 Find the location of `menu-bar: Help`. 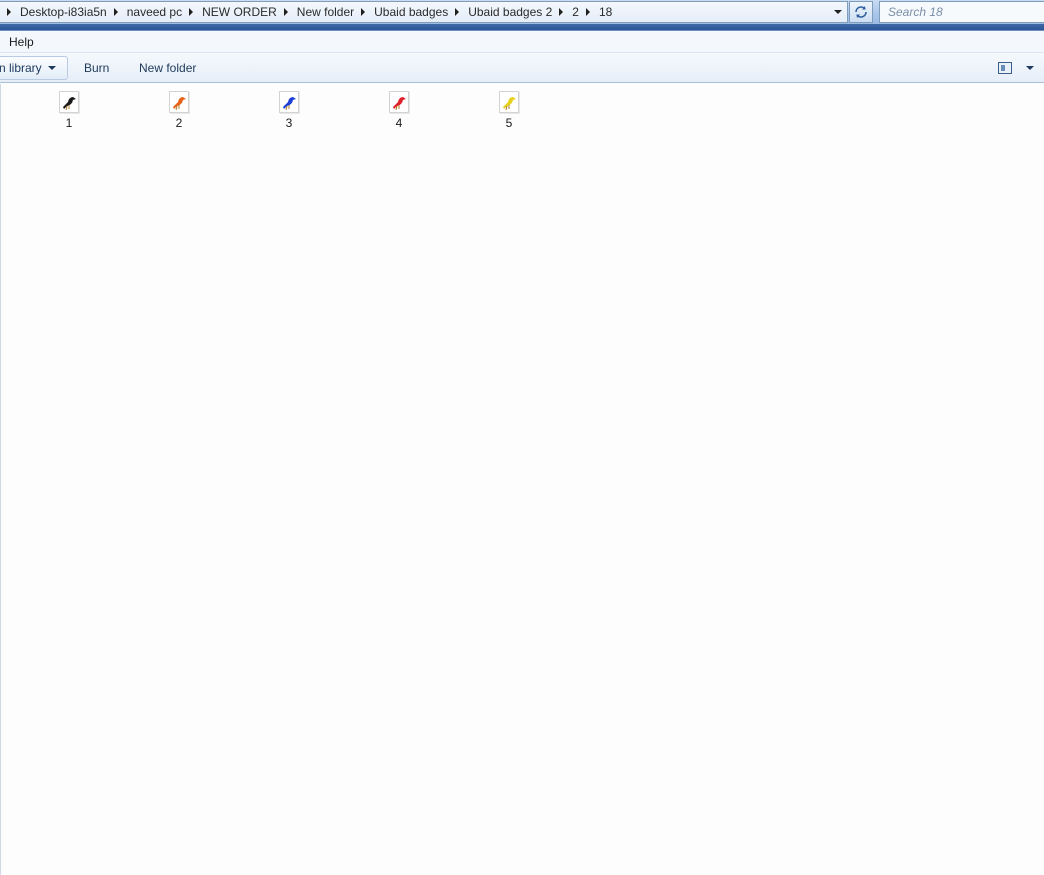

menu-bar: Help is located at coordinates (522, 42).